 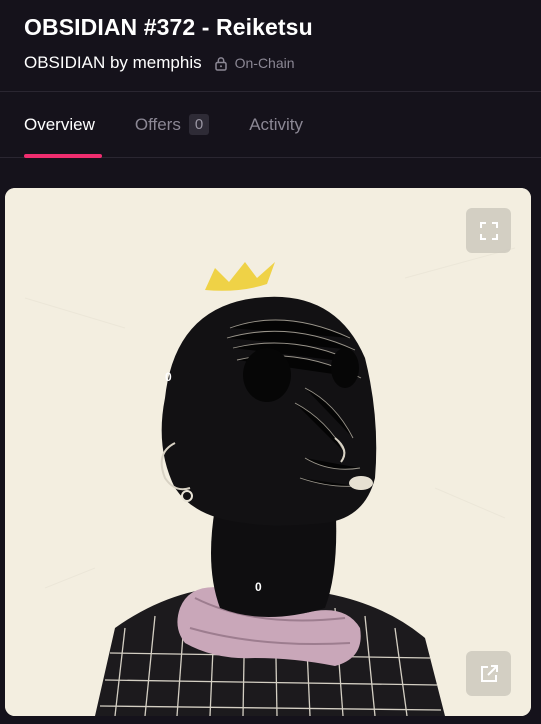 What do you see at coordinates (220, 63) in the screenshot?
I see `lock-icon` at bounding box center [220, 63].